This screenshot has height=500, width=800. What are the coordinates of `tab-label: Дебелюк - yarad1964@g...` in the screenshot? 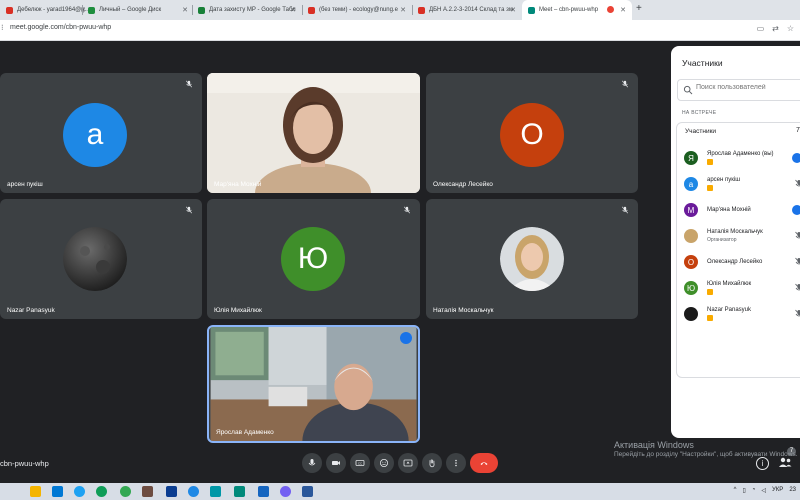 It's located at (53, 10).